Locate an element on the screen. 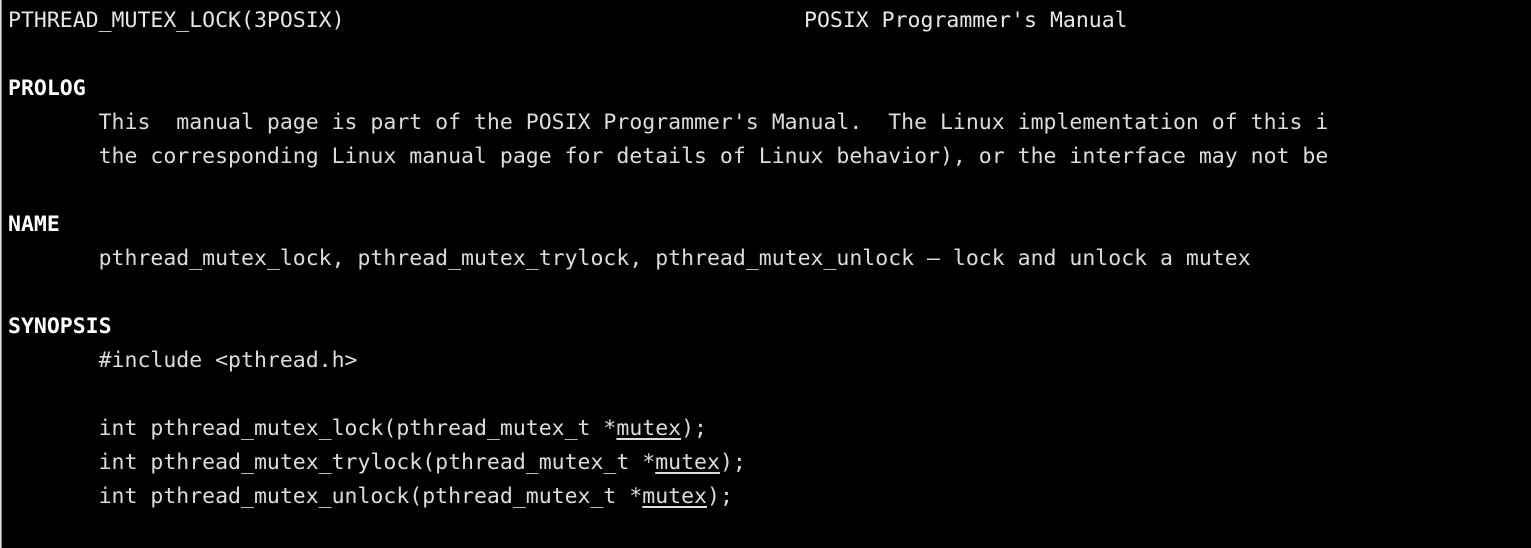 This screenshot has width=1531, height=548. section-heading-name: NAME is located at coordinates (34, 224).